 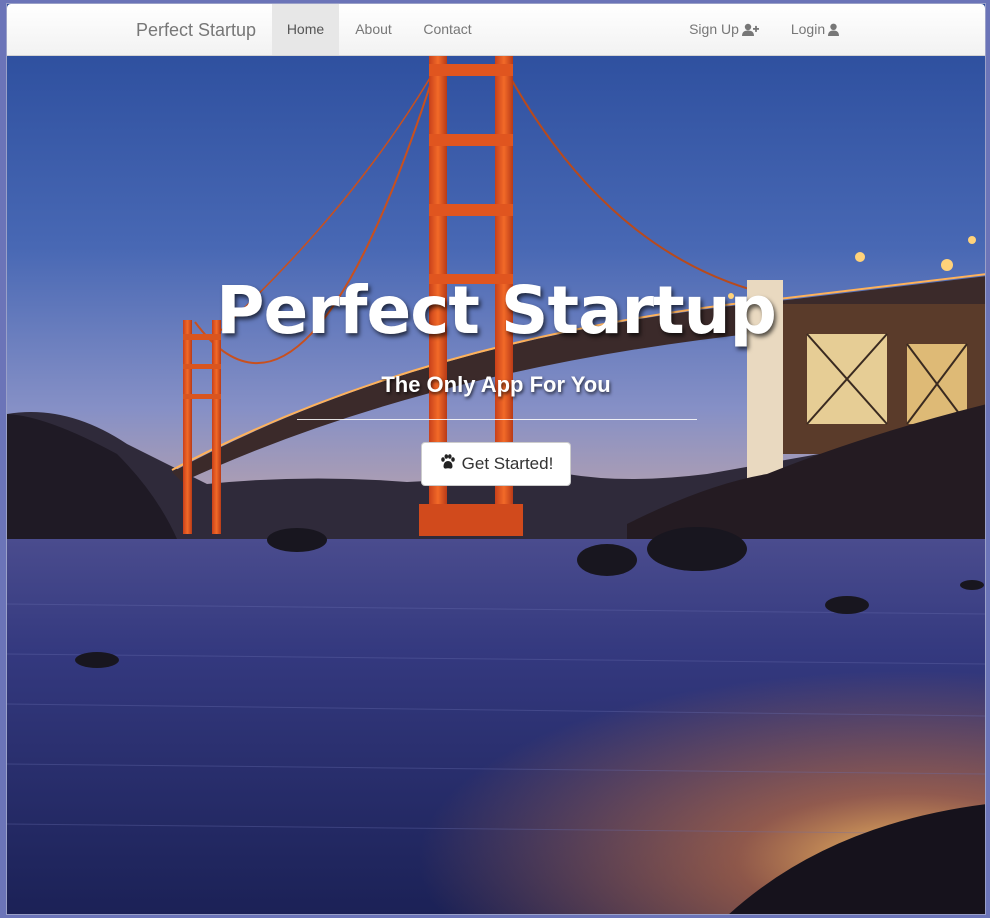 I want to click on hero-title: Perfect Startup, so click(x=496, y=310).